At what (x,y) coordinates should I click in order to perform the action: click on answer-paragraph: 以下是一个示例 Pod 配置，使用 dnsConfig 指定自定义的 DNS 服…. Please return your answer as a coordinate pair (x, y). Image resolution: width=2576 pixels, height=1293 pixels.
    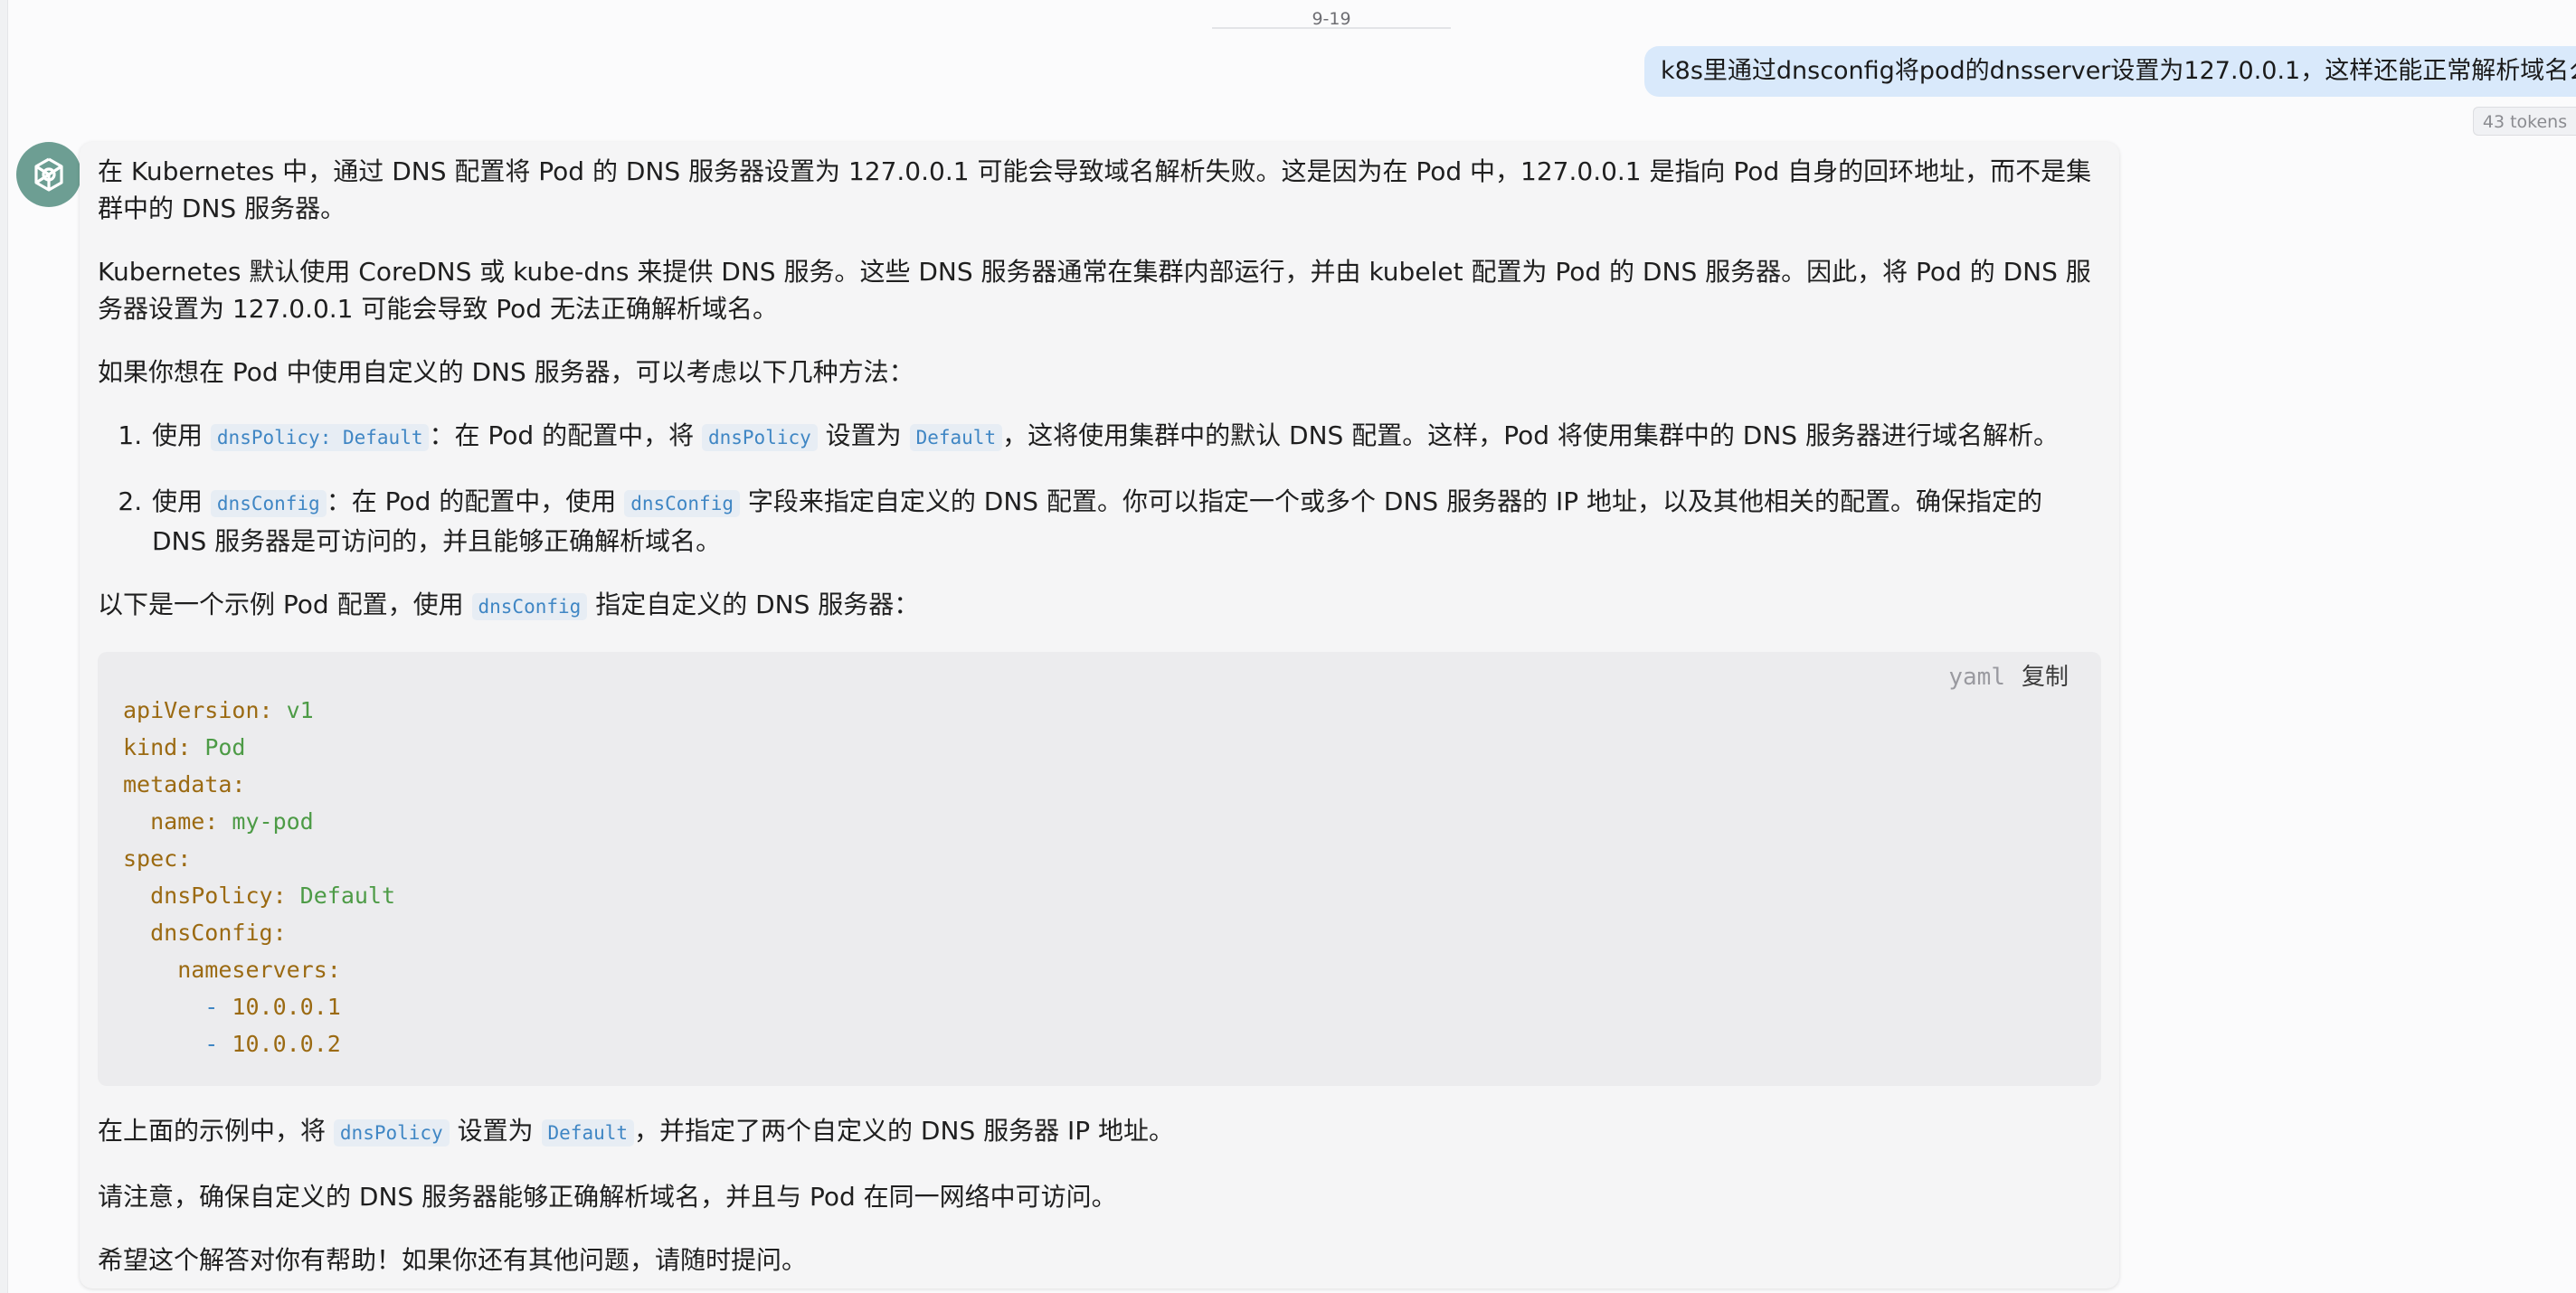
    Looking at the image, I should click on (509, 605).